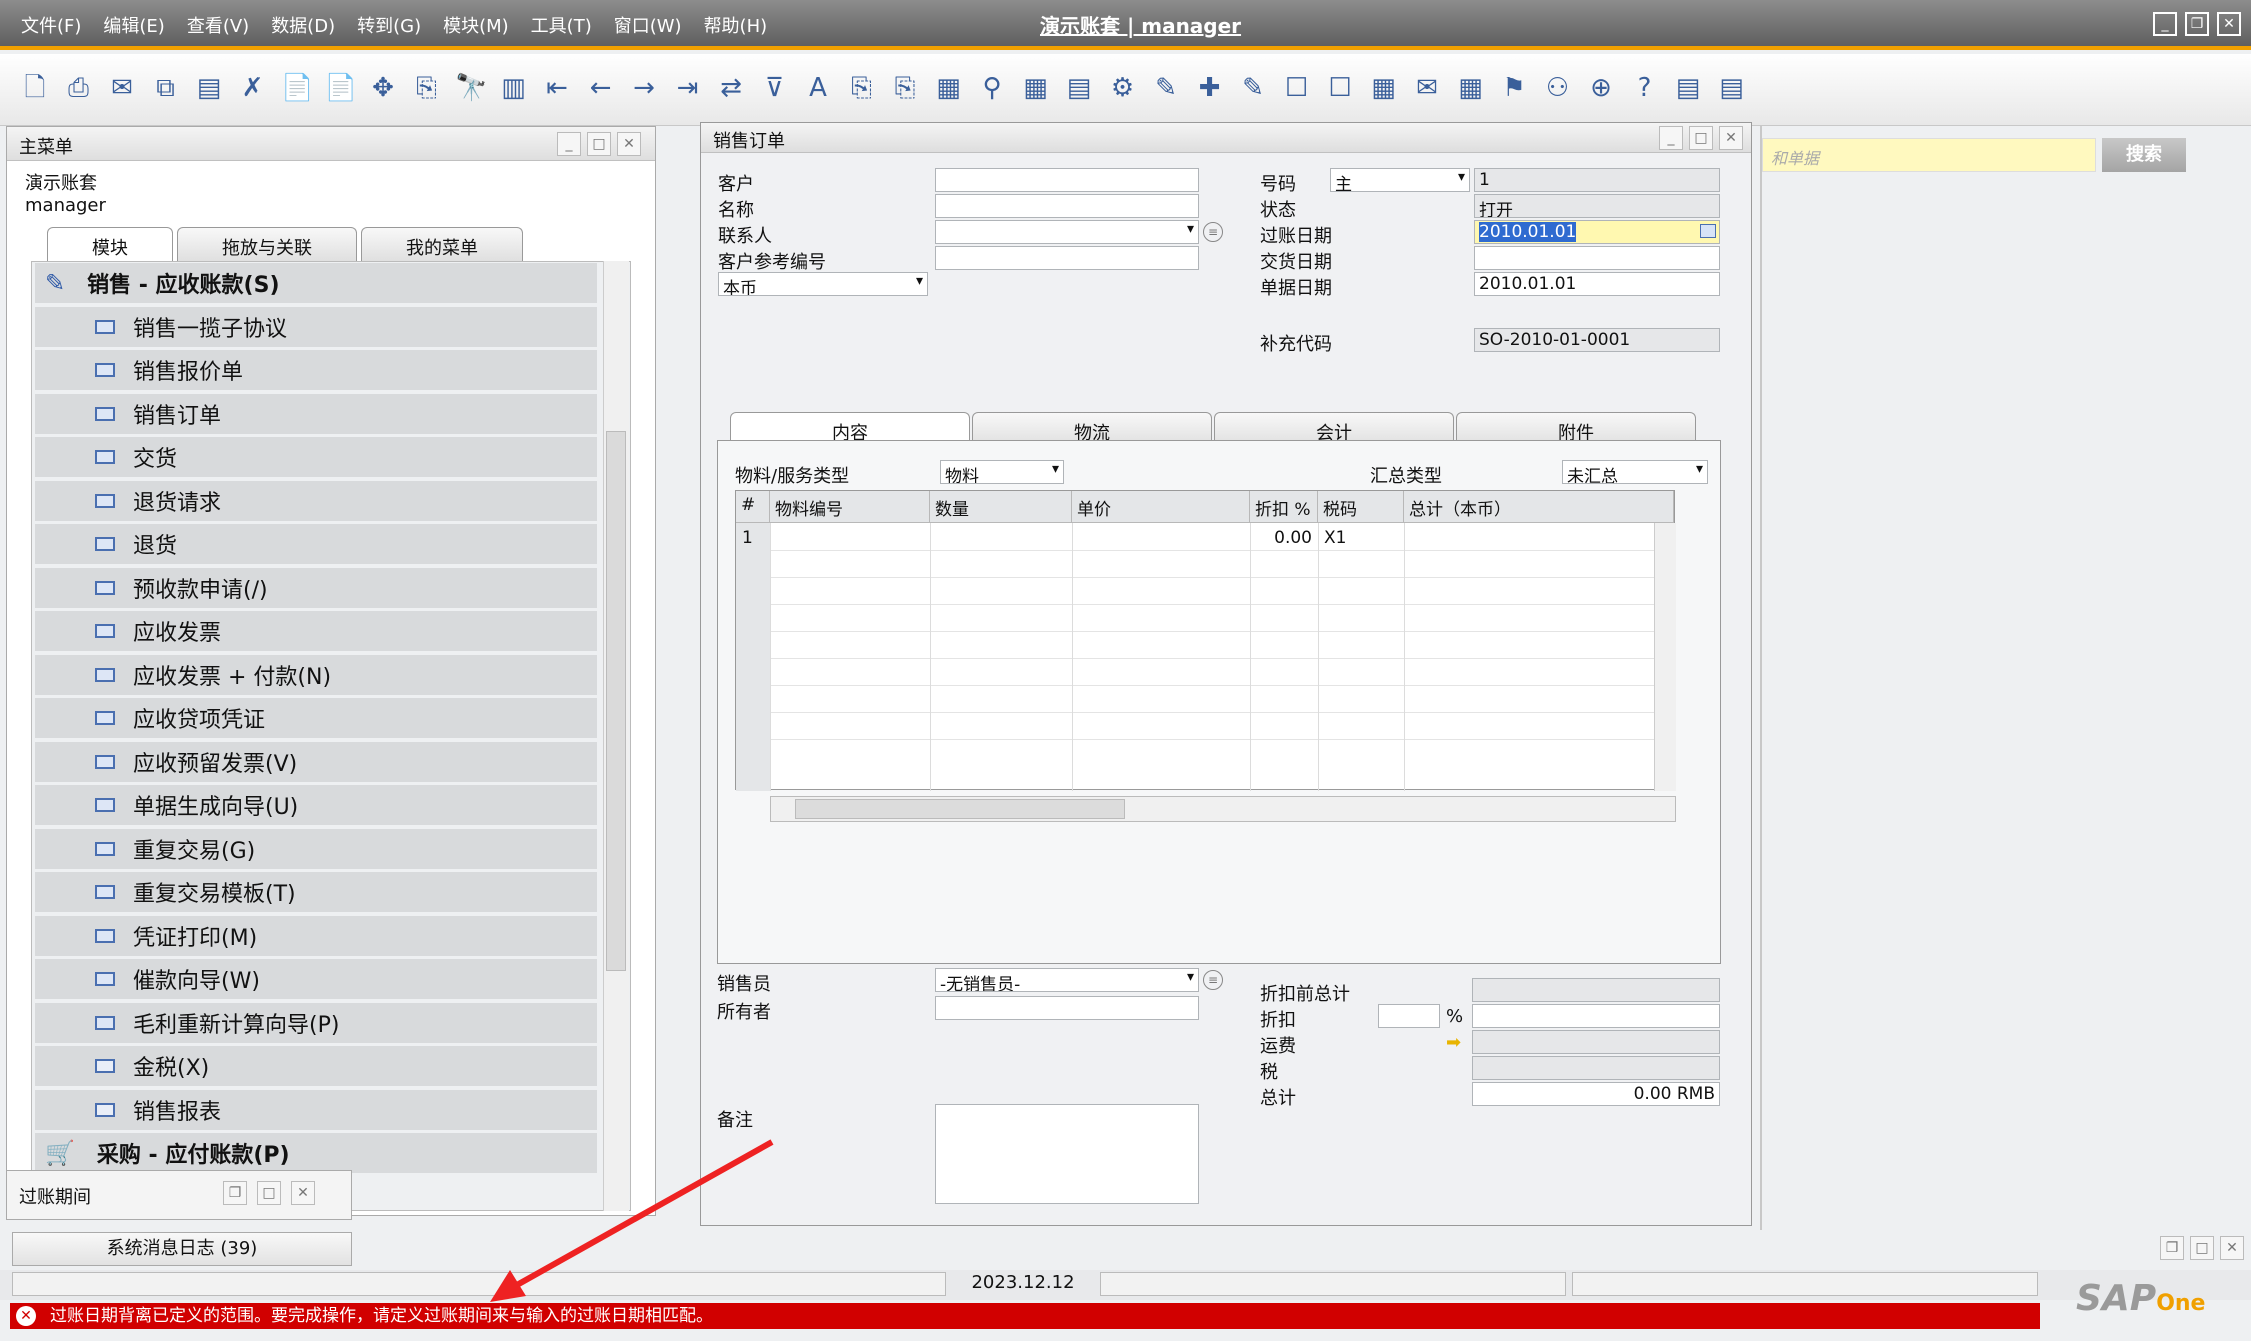 The image size is (2251, 1341). What do you see at coordinates (209, 88) in the screenshot?
I see `excel-icon: ▤` at bounding box center [209, 88].